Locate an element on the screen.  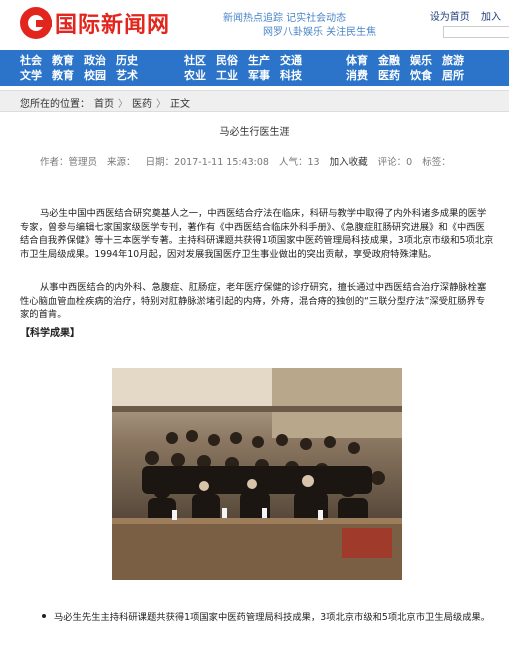
section-heading: 【科学成果】 is located at coordinates (50, 333).